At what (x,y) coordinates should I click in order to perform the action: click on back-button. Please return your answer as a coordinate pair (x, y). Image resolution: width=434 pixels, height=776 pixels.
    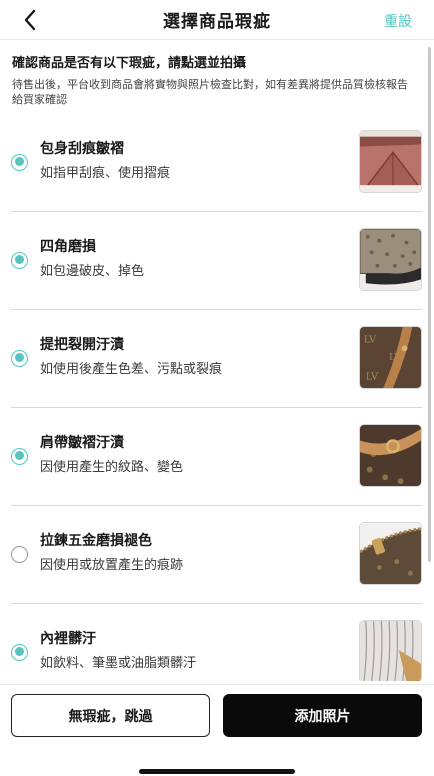
    Looking at the image, I should click on (30, 20).